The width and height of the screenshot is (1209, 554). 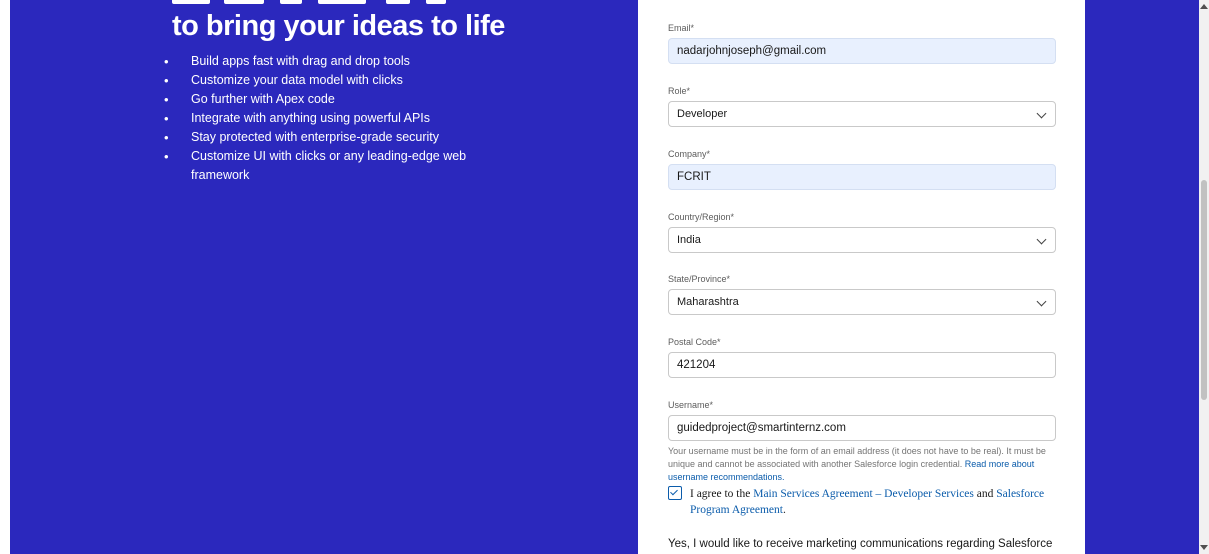 What do you see at coordinates (329, 61) in the screenshot?
I see `feature-item: Build apps fast with drag and drop tools` at bounding box center [329, 61].